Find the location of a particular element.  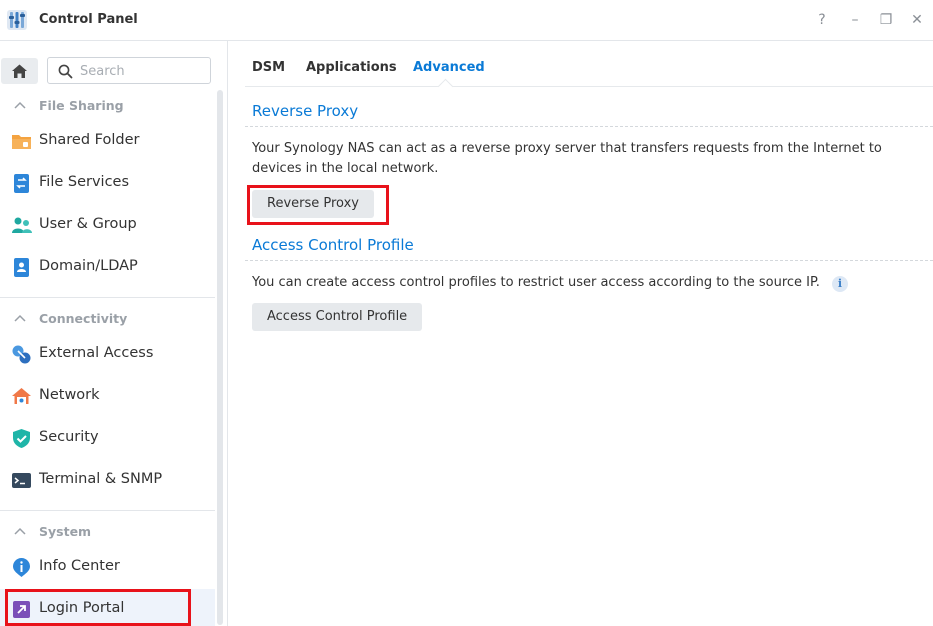

sidebar-item-label: File Services is located at coordinates (84, 182).